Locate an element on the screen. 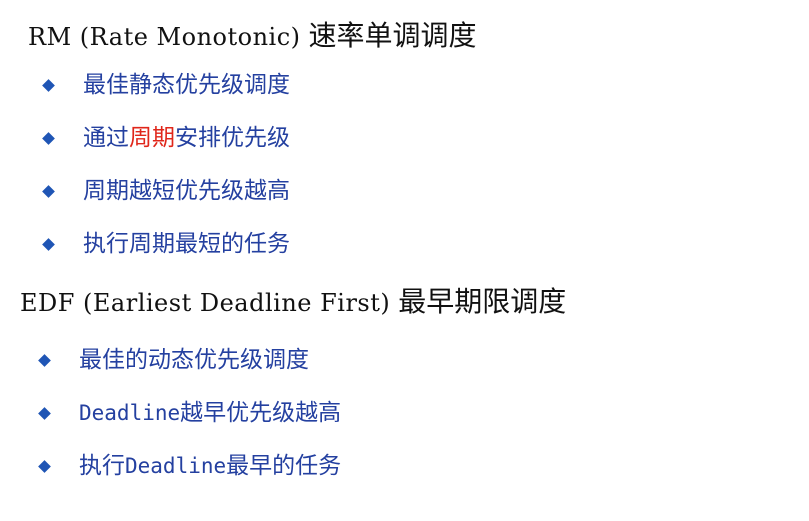 This screenshot has height=521, width=809. edf-item-3-pre: 执行 is located at coordinates (102, 466).